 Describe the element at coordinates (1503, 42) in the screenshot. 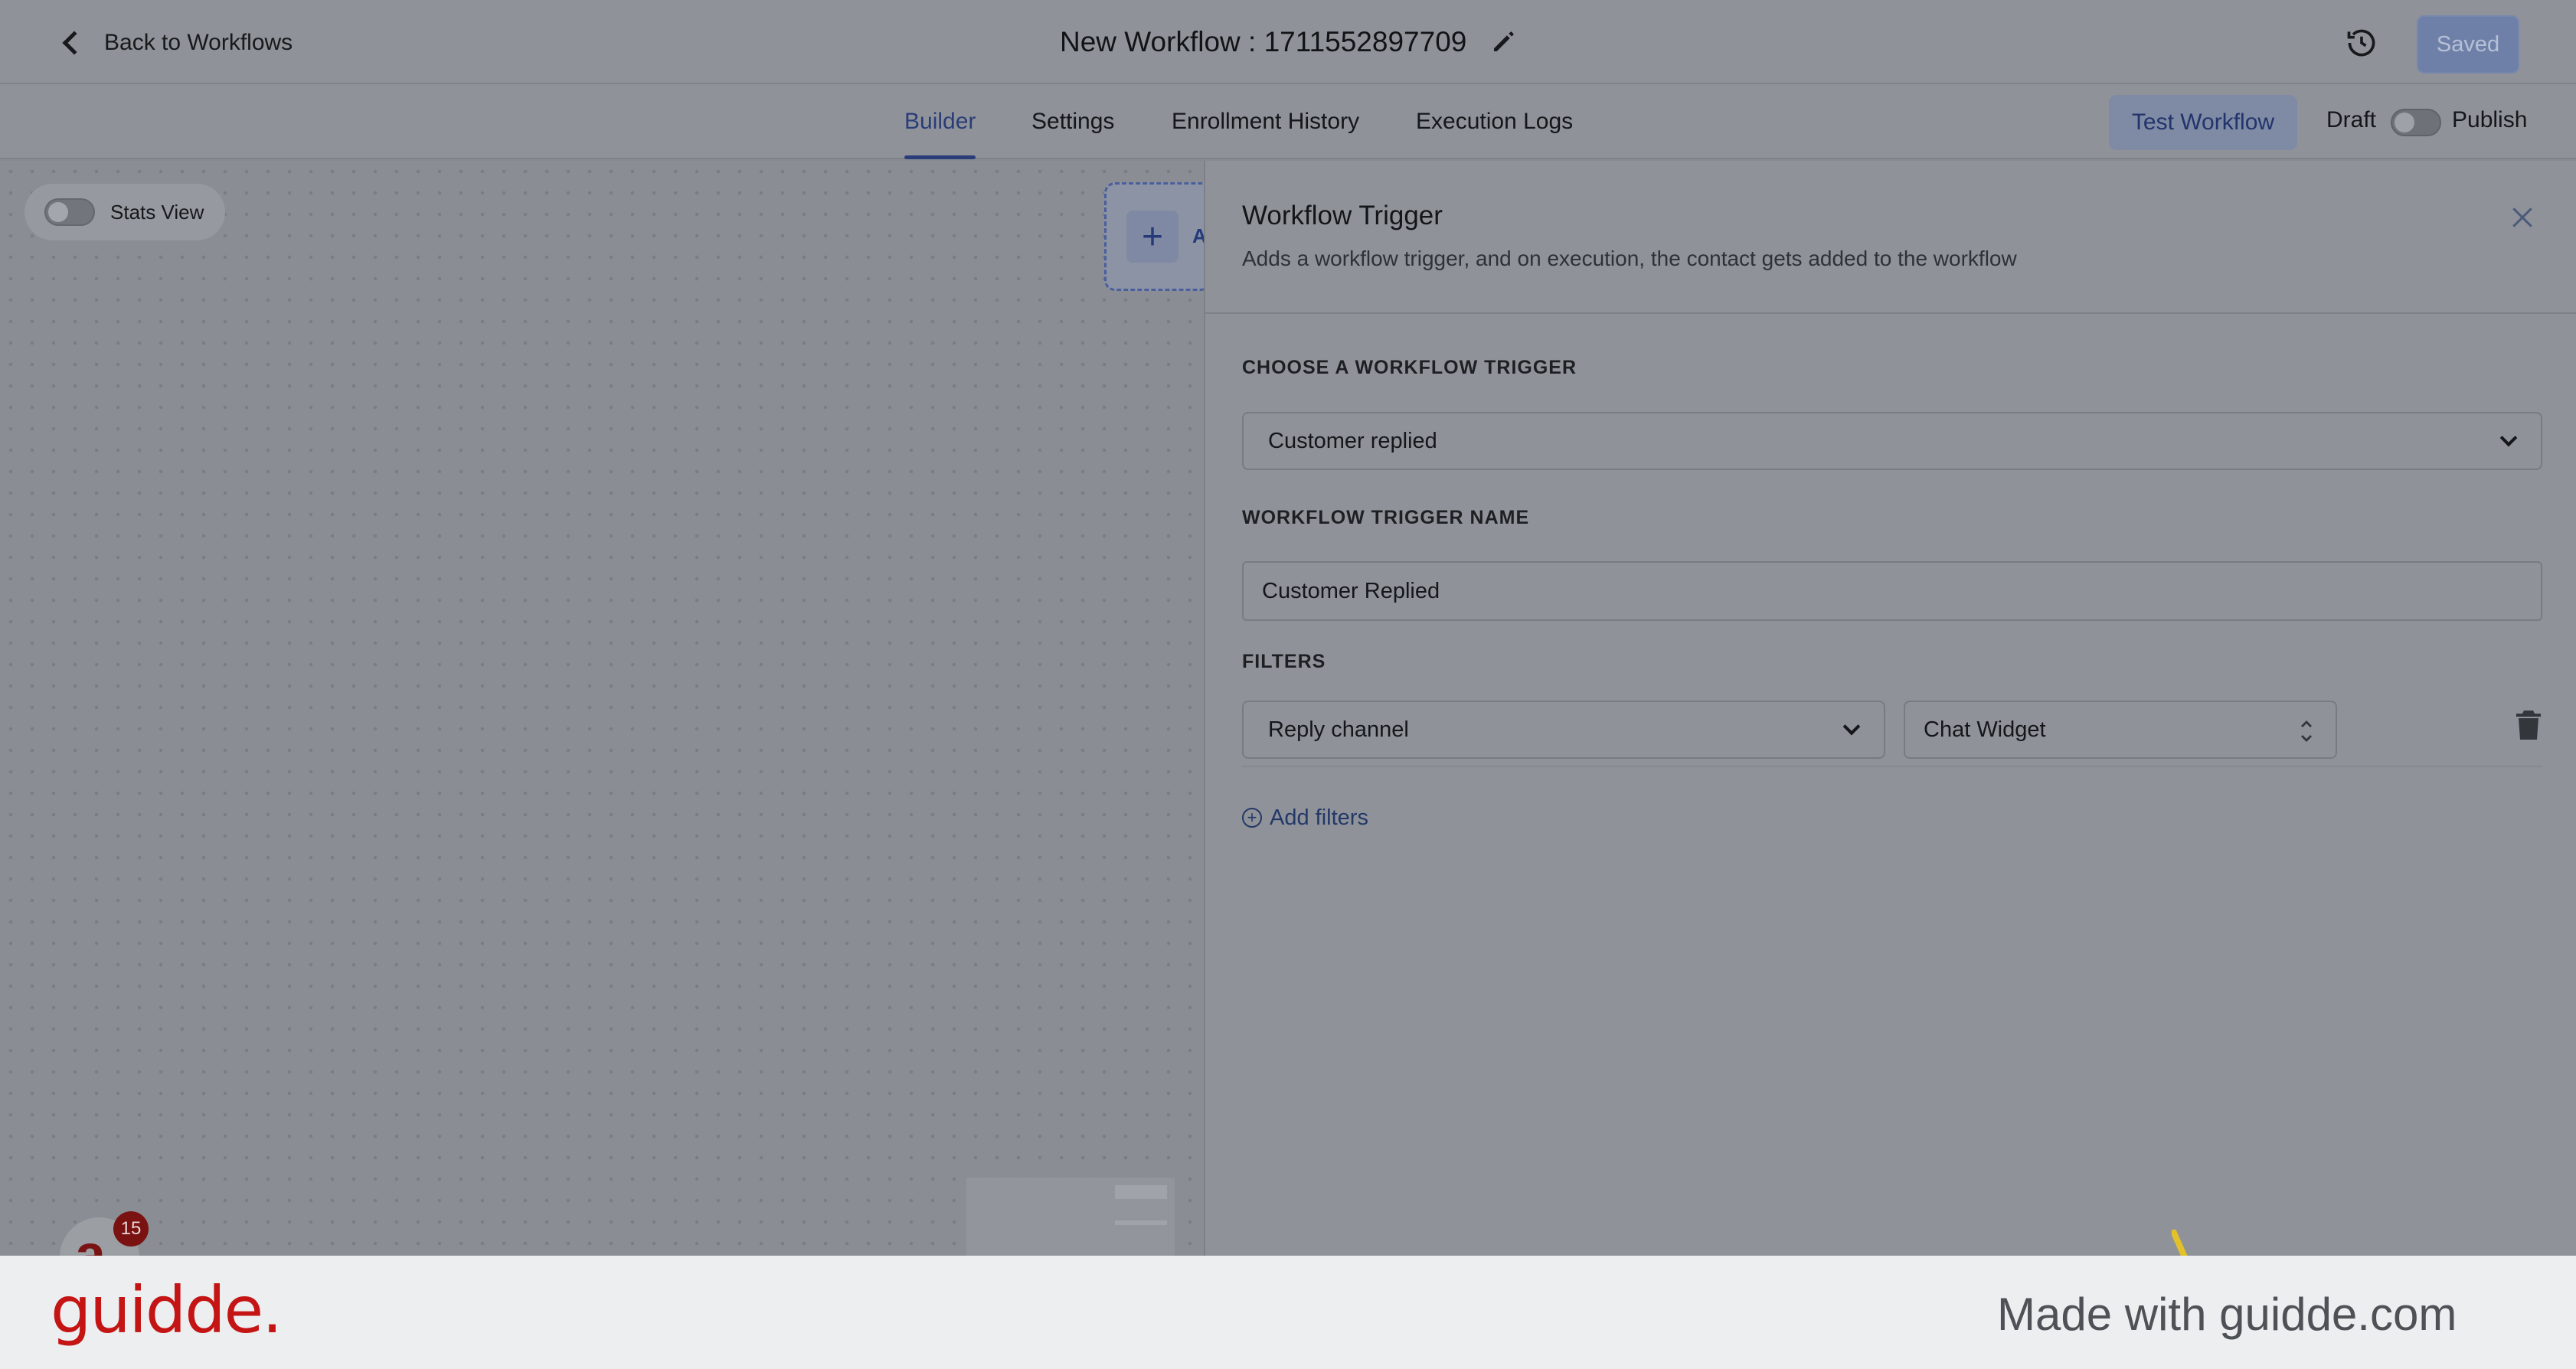

I see `pencil-icon` at that location.